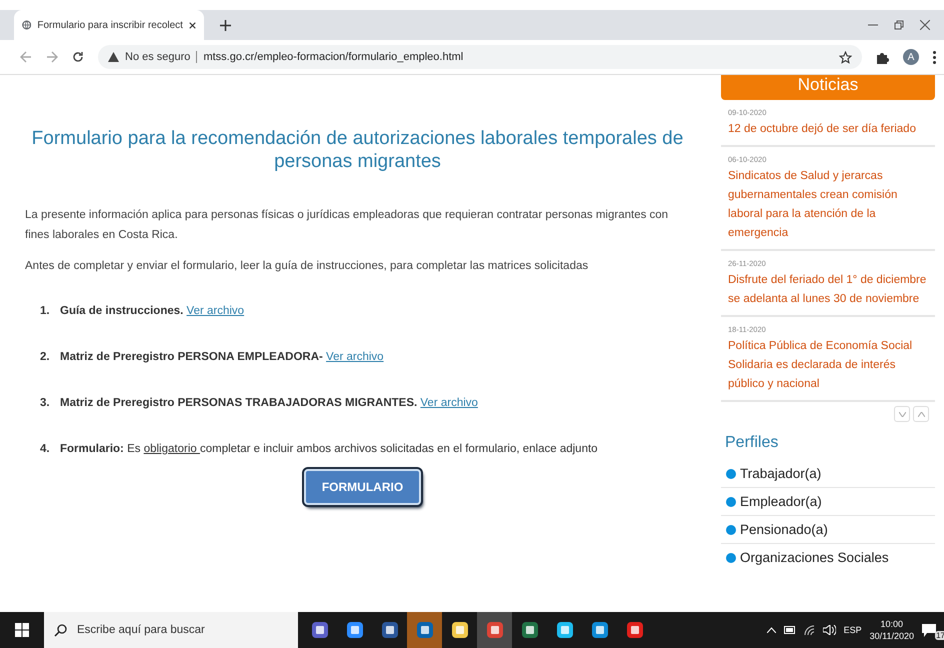 The height and width of the screenshot is (648, 944). What do you see at coordinates (333, 57) in the screenshot?
I see `url-text: mtss.go.cr/empleo-formacion/formulario_empleo.html` at bounding box center [333, 57].